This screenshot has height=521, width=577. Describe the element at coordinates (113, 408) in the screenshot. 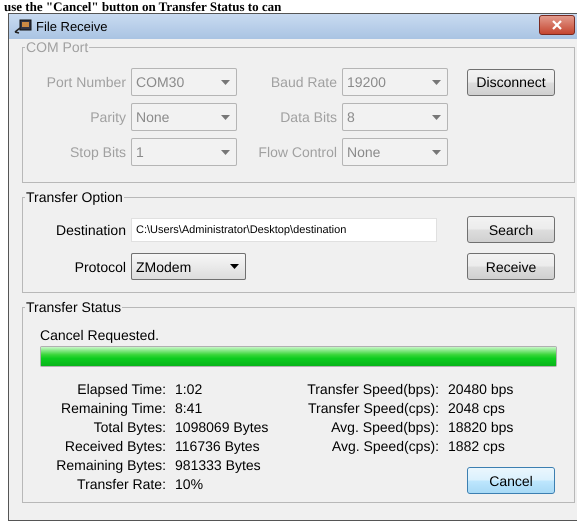

I see `stat-label: Remaining Time:` at that location.